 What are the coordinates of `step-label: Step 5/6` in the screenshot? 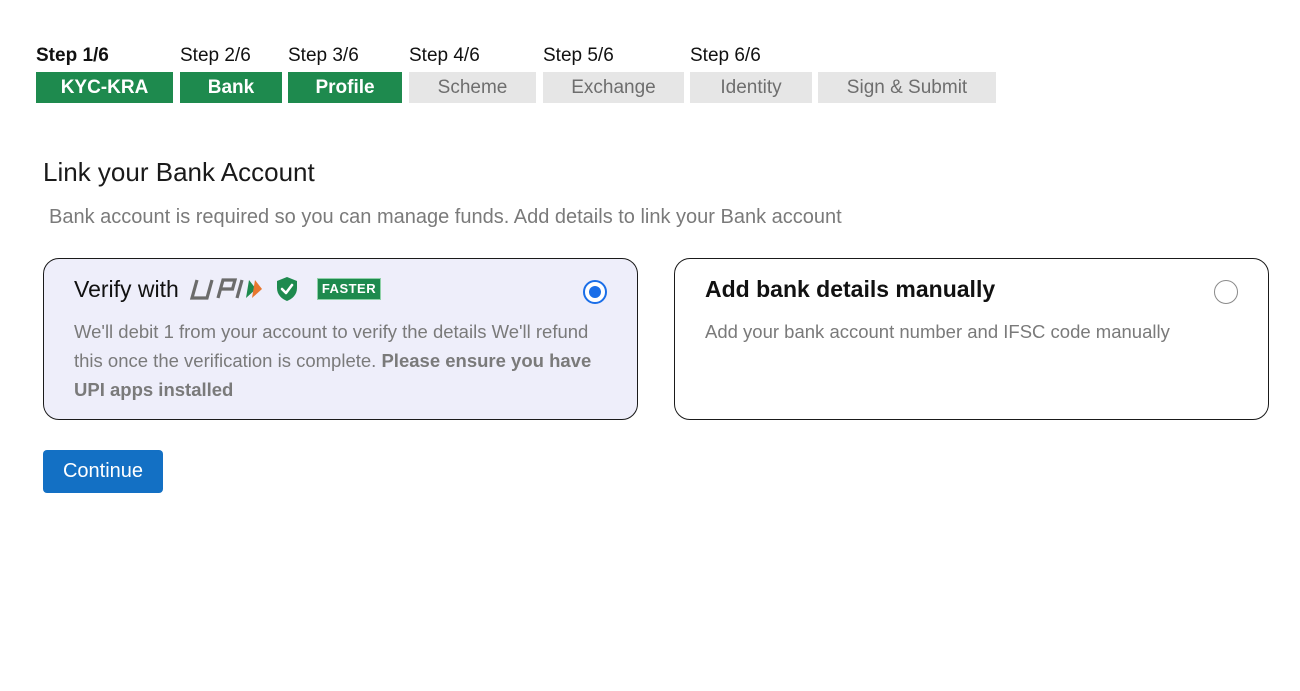 It's located at (578, 55).